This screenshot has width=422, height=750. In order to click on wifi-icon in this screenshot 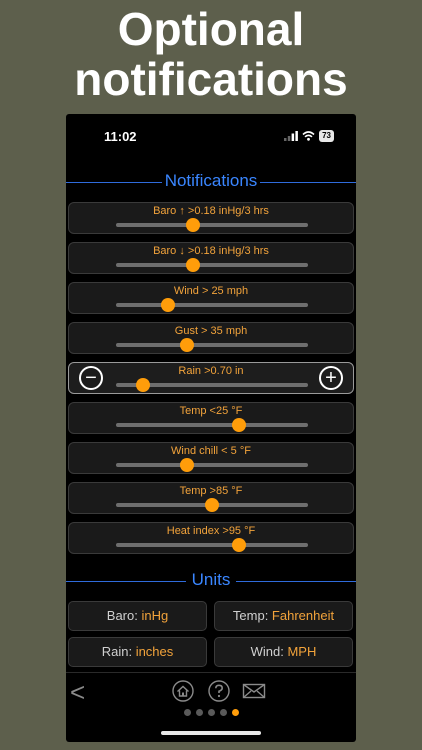, I will do `click(308, 136)`.